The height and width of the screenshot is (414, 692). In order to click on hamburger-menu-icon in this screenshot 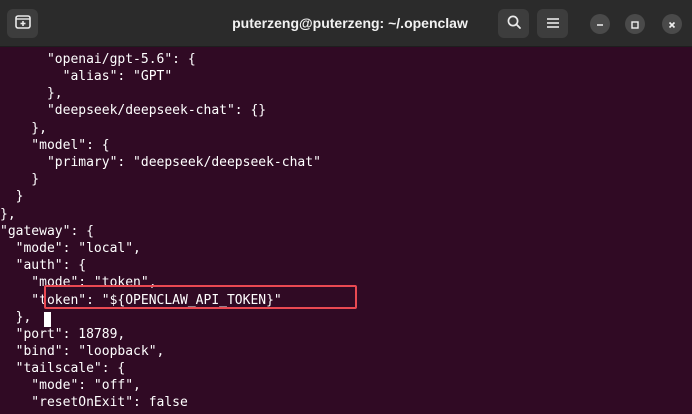, I will do `click(553, 23)`.